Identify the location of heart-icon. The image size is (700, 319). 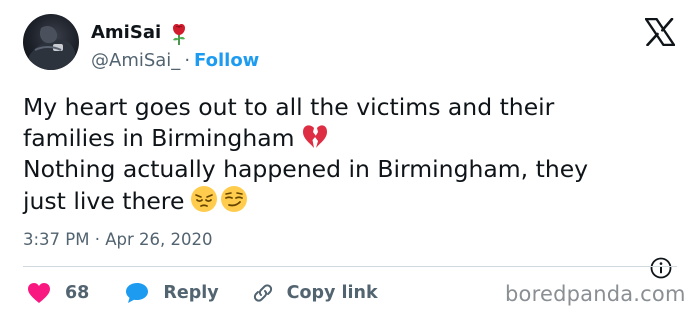
(39, 293).